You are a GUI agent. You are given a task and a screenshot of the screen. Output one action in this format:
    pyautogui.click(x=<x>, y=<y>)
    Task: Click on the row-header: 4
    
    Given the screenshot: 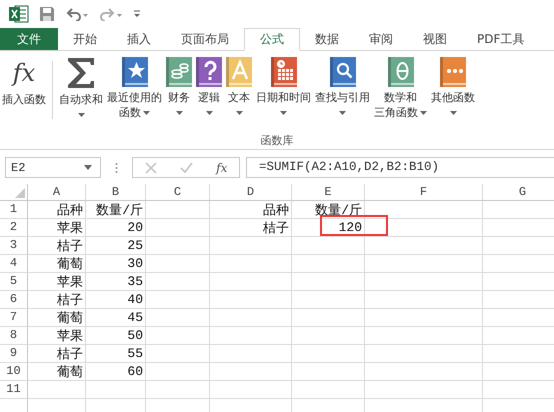 What is the action you would take?
    pyautogui.click(x=14, y=263)
    